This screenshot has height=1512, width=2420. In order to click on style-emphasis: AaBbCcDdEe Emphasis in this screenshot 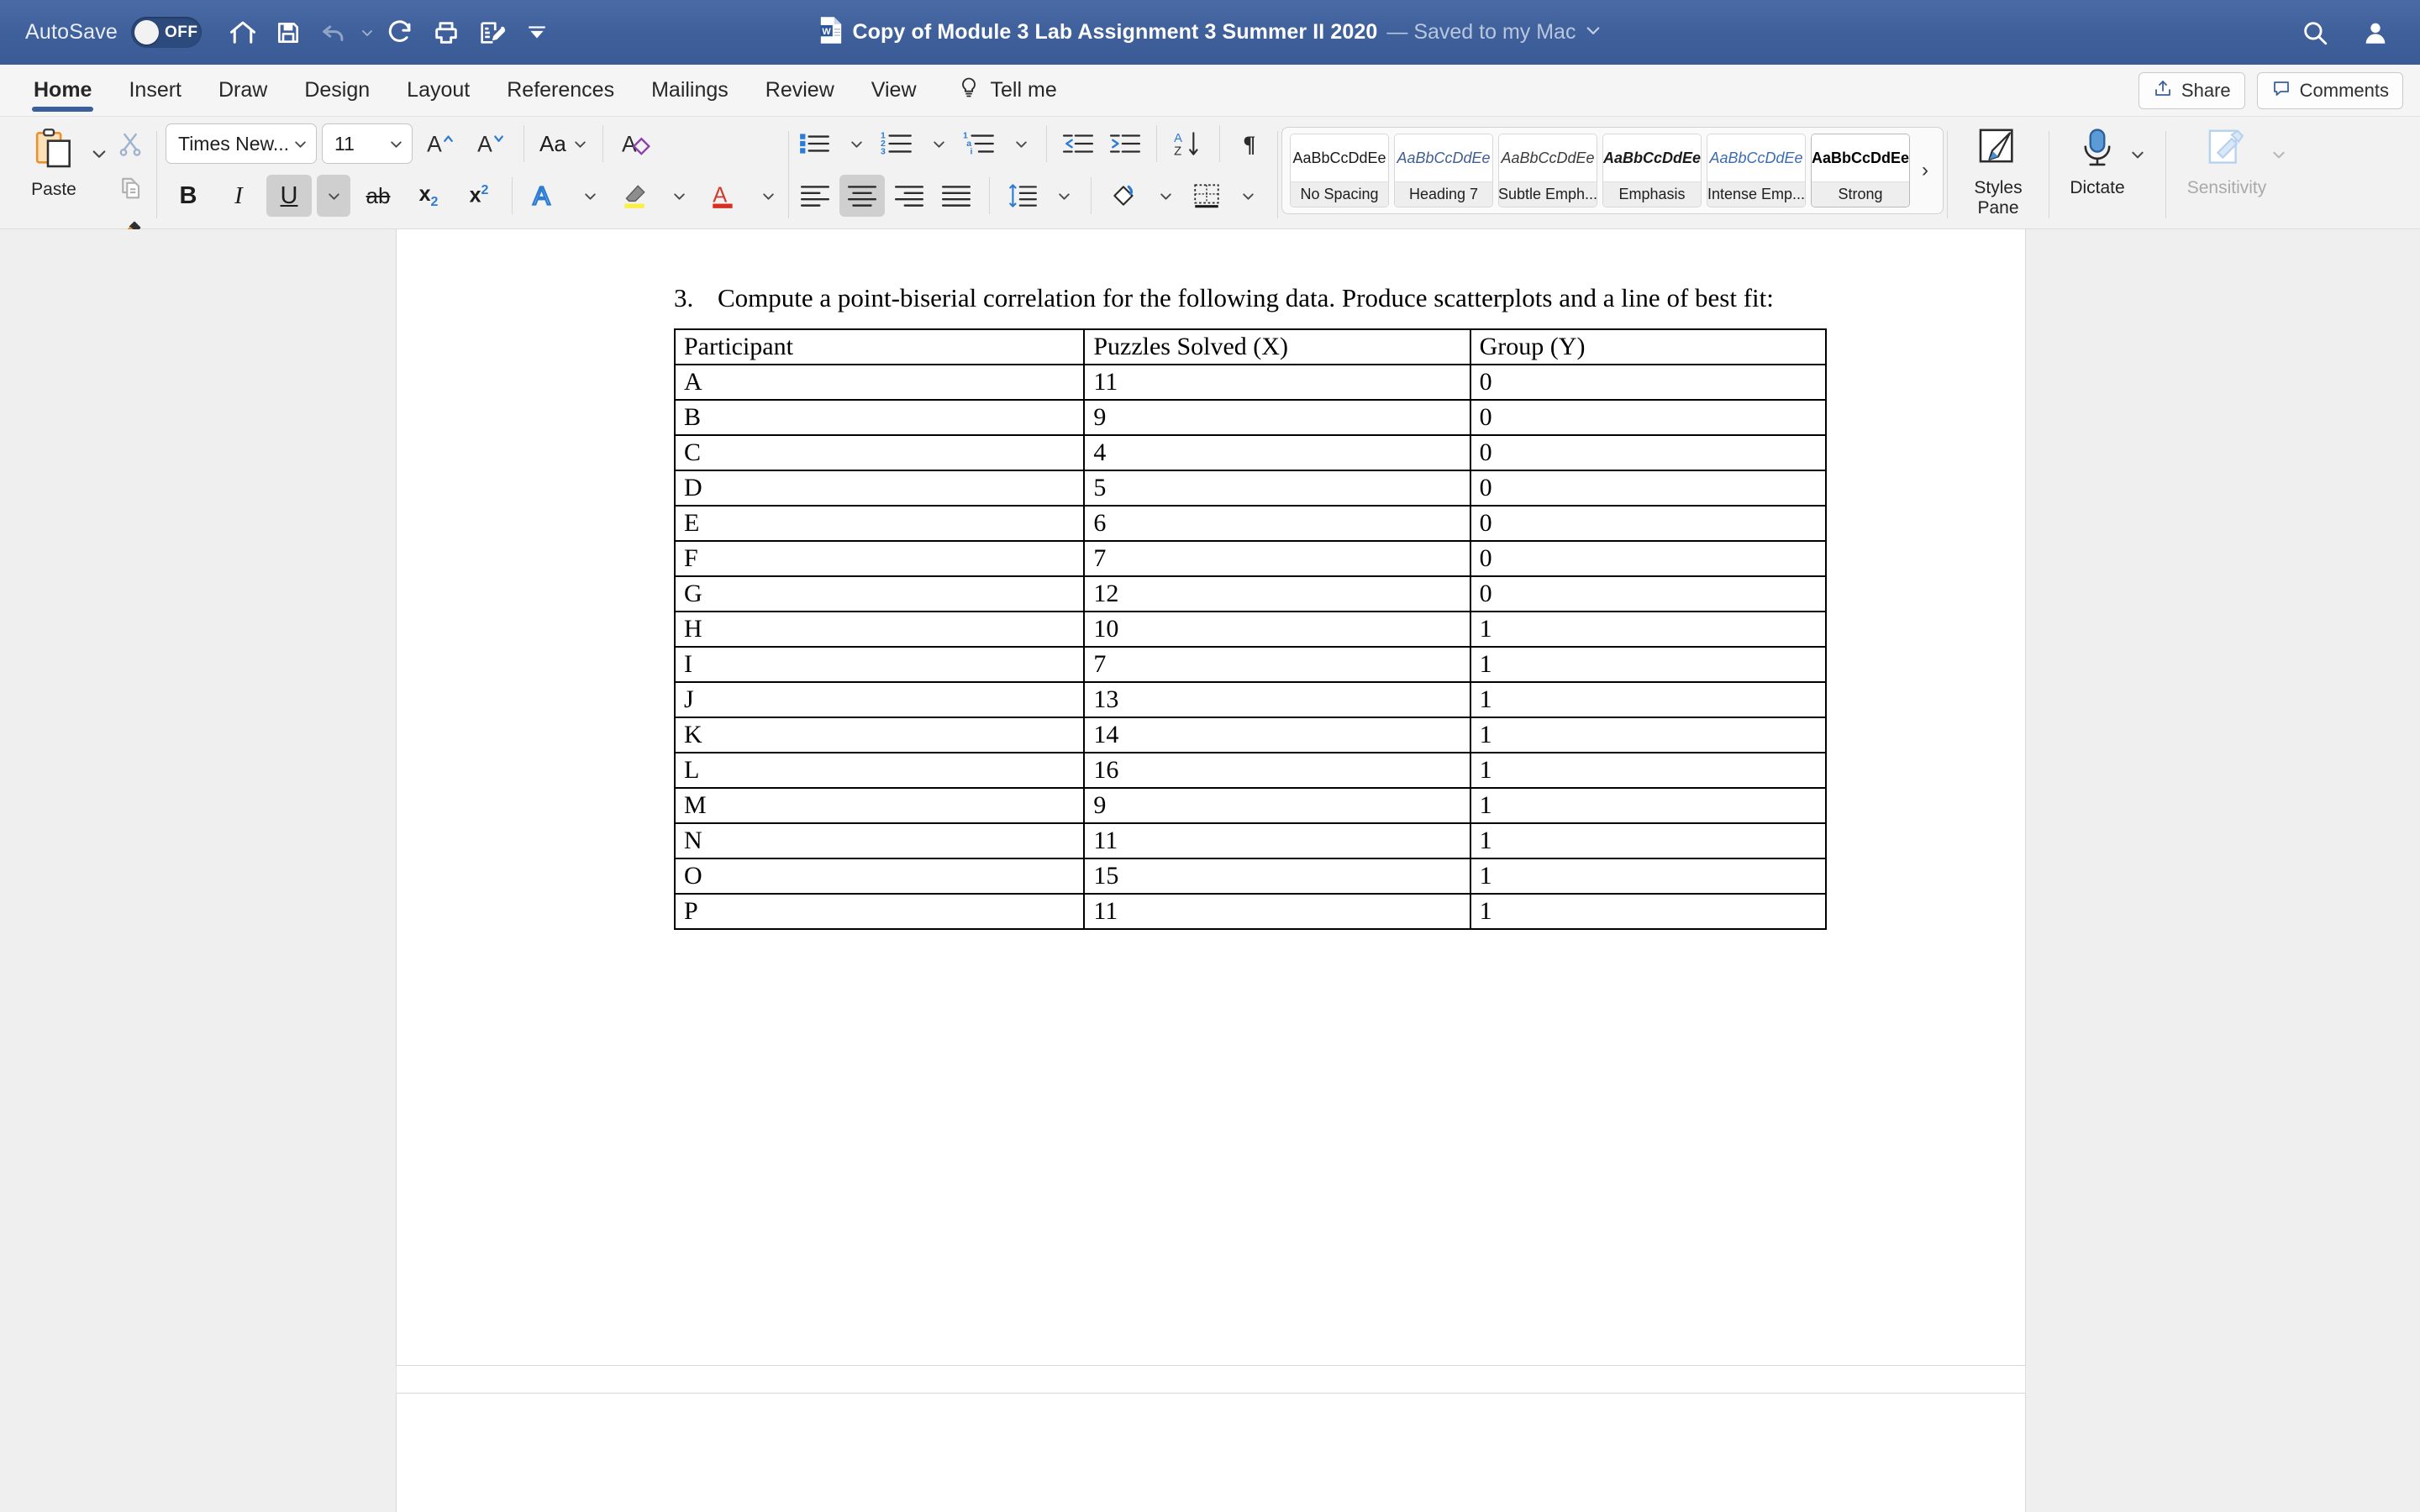, I will do `click(1652, 170)`.